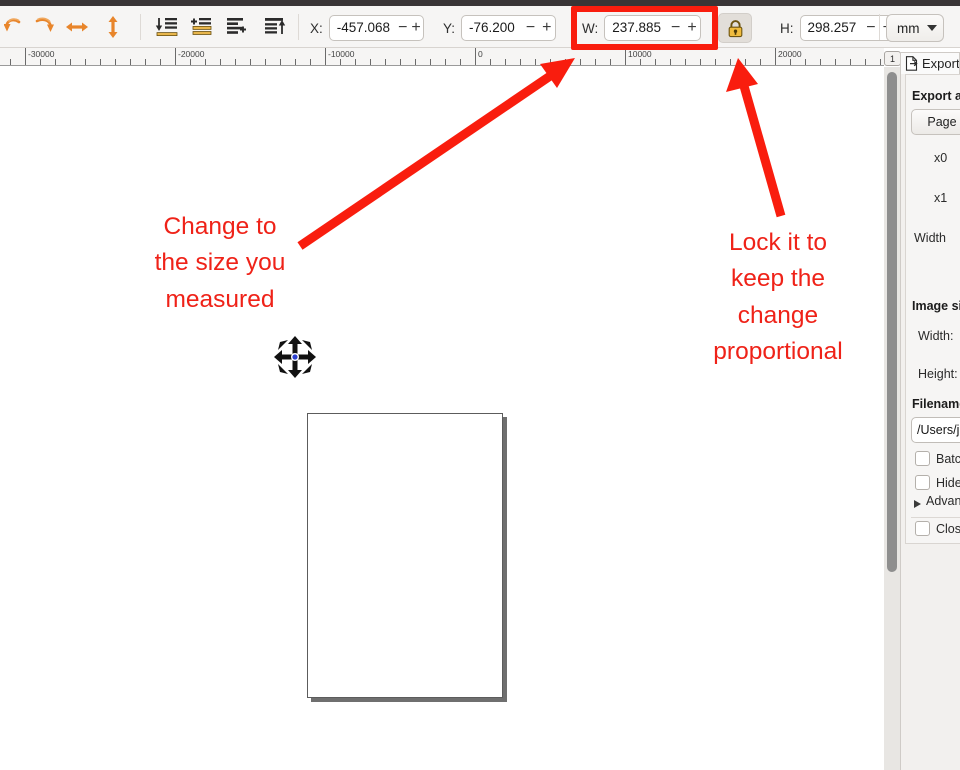  What do you see at coordinates (922, 482) in the screenshot?
I see `hide-all-checkbox` at bounding box center [922, 482].